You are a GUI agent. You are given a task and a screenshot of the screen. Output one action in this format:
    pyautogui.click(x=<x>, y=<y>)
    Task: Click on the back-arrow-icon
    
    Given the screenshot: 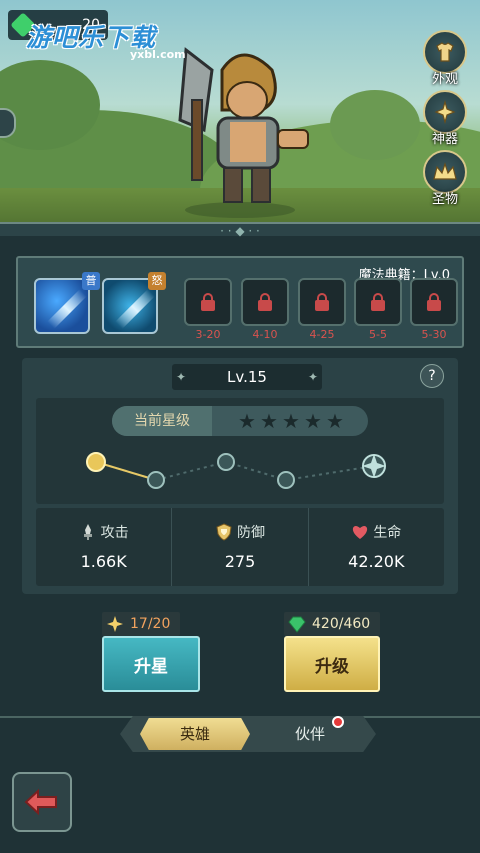 What is the action you would take?
    pyautogui.click(x=40, y=802)
    